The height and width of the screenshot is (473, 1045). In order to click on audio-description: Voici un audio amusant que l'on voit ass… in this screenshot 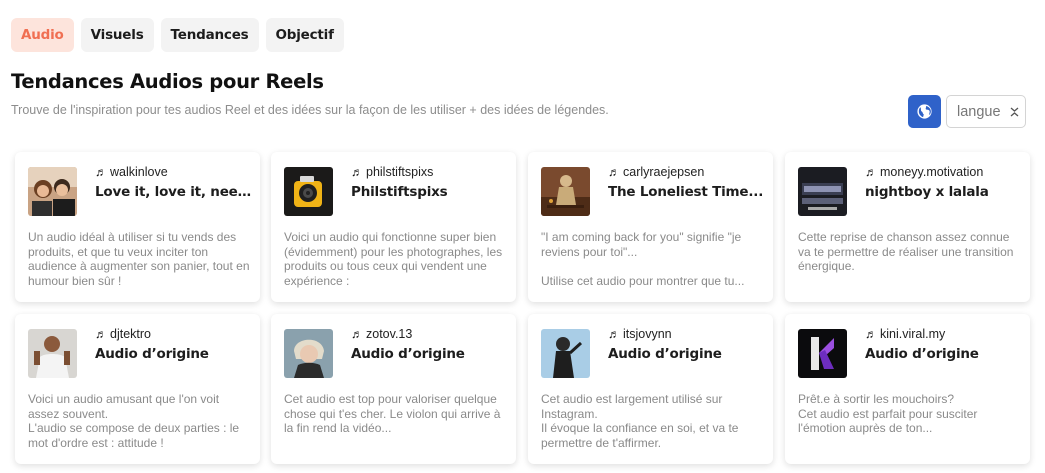, I will do `click(134, 421)`.